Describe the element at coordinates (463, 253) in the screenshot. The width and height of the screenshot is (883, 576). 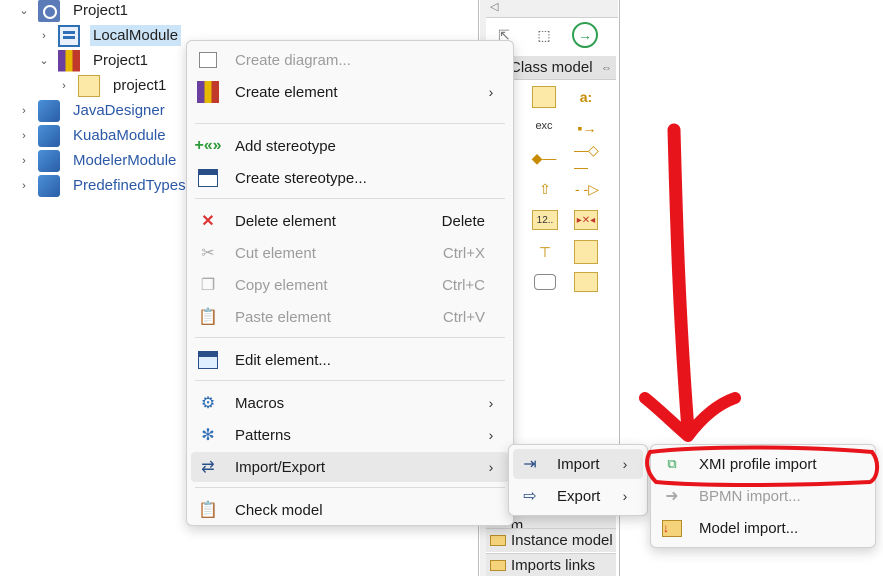
I see `menu-item-shortcut: Ctrl+X` at that location.